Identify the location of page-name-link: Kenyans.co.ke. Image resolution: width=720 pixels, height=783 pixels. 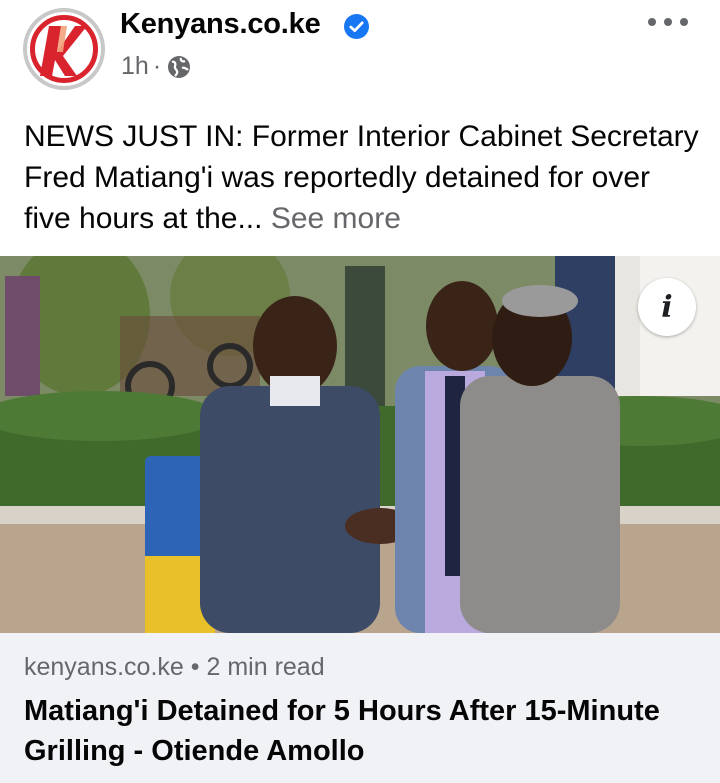
(220, 24).